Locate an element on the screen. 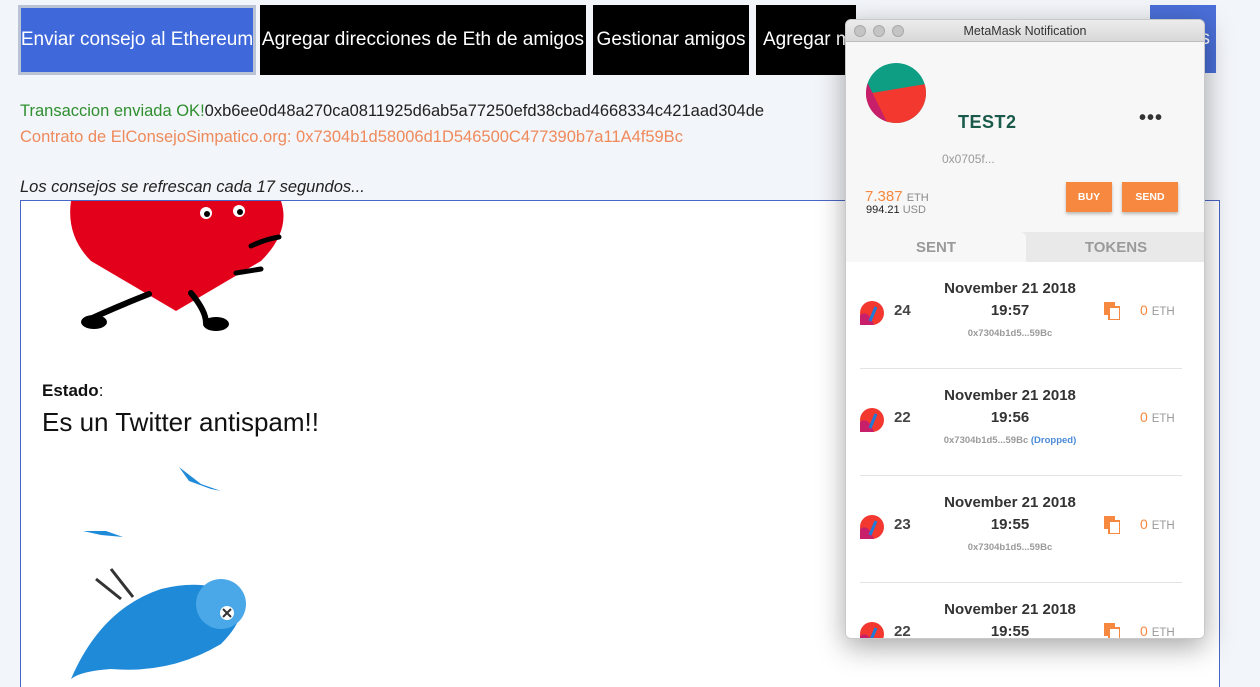  tx-status-label: Transaccion enviada OK! is located at coordinates (112, 111).